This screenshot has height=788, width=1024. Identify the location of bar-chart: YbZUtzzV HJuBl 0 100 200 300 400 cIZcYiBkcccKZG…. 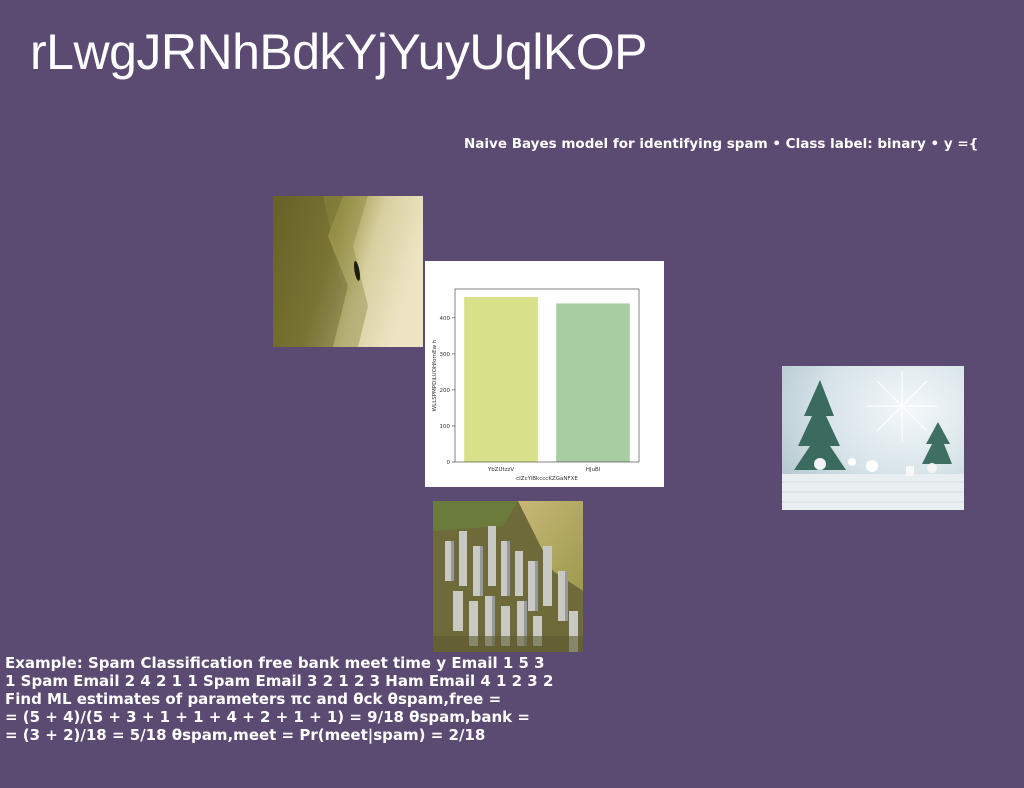
(544, 374).